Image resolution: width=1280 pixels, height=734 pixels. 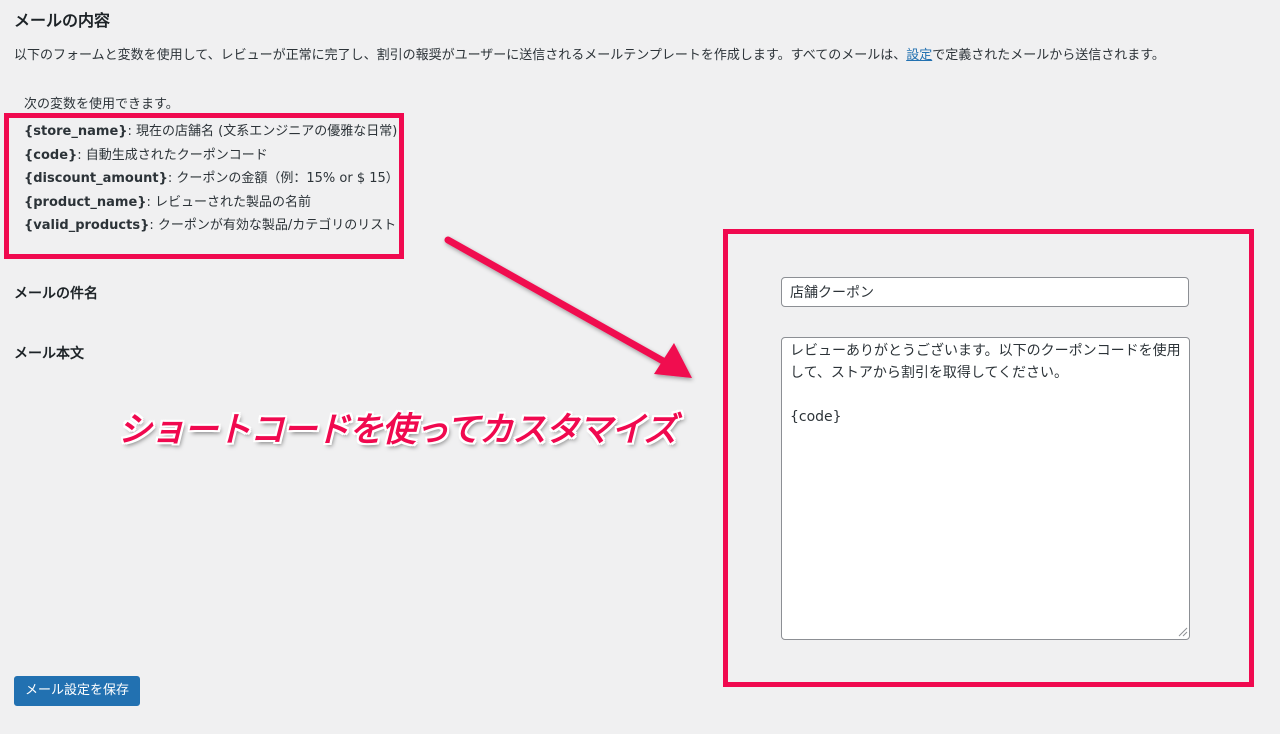 What do you see at coordinates (1048, 55) in the screenshot?
I see `description-text-after: で定義されたメールから送信されます。` at bounding box center [1048, 55].